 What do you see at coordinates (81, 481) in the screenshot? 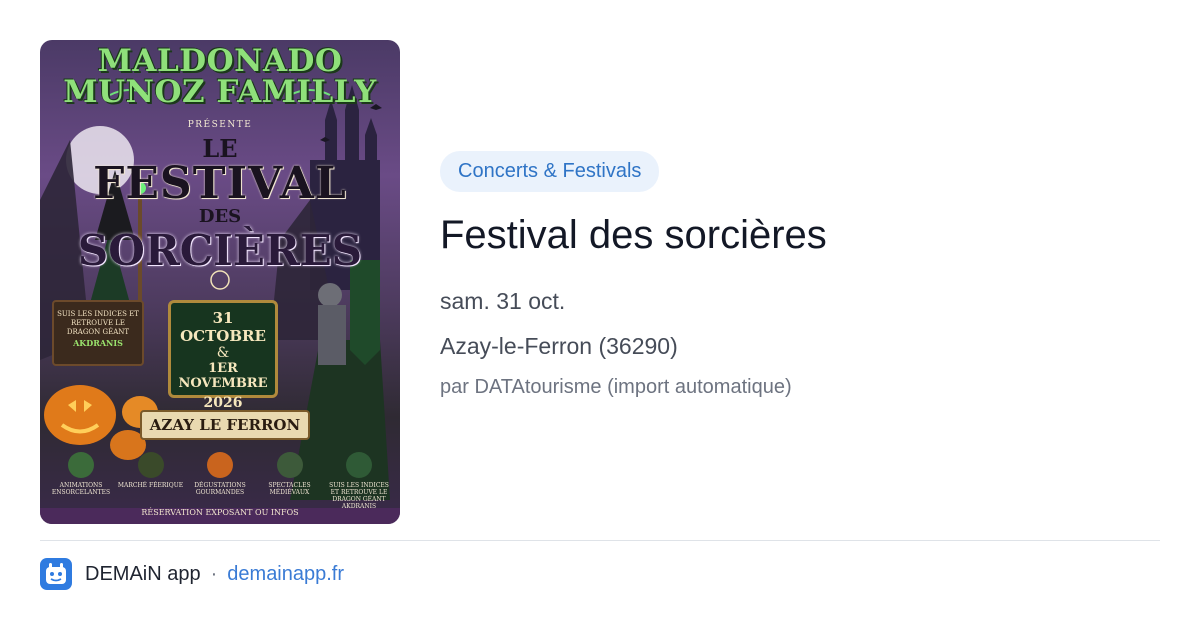
I see `poster-activity: ANIMATIONS ENSORCELANTES` at bounding box center [81, 481].